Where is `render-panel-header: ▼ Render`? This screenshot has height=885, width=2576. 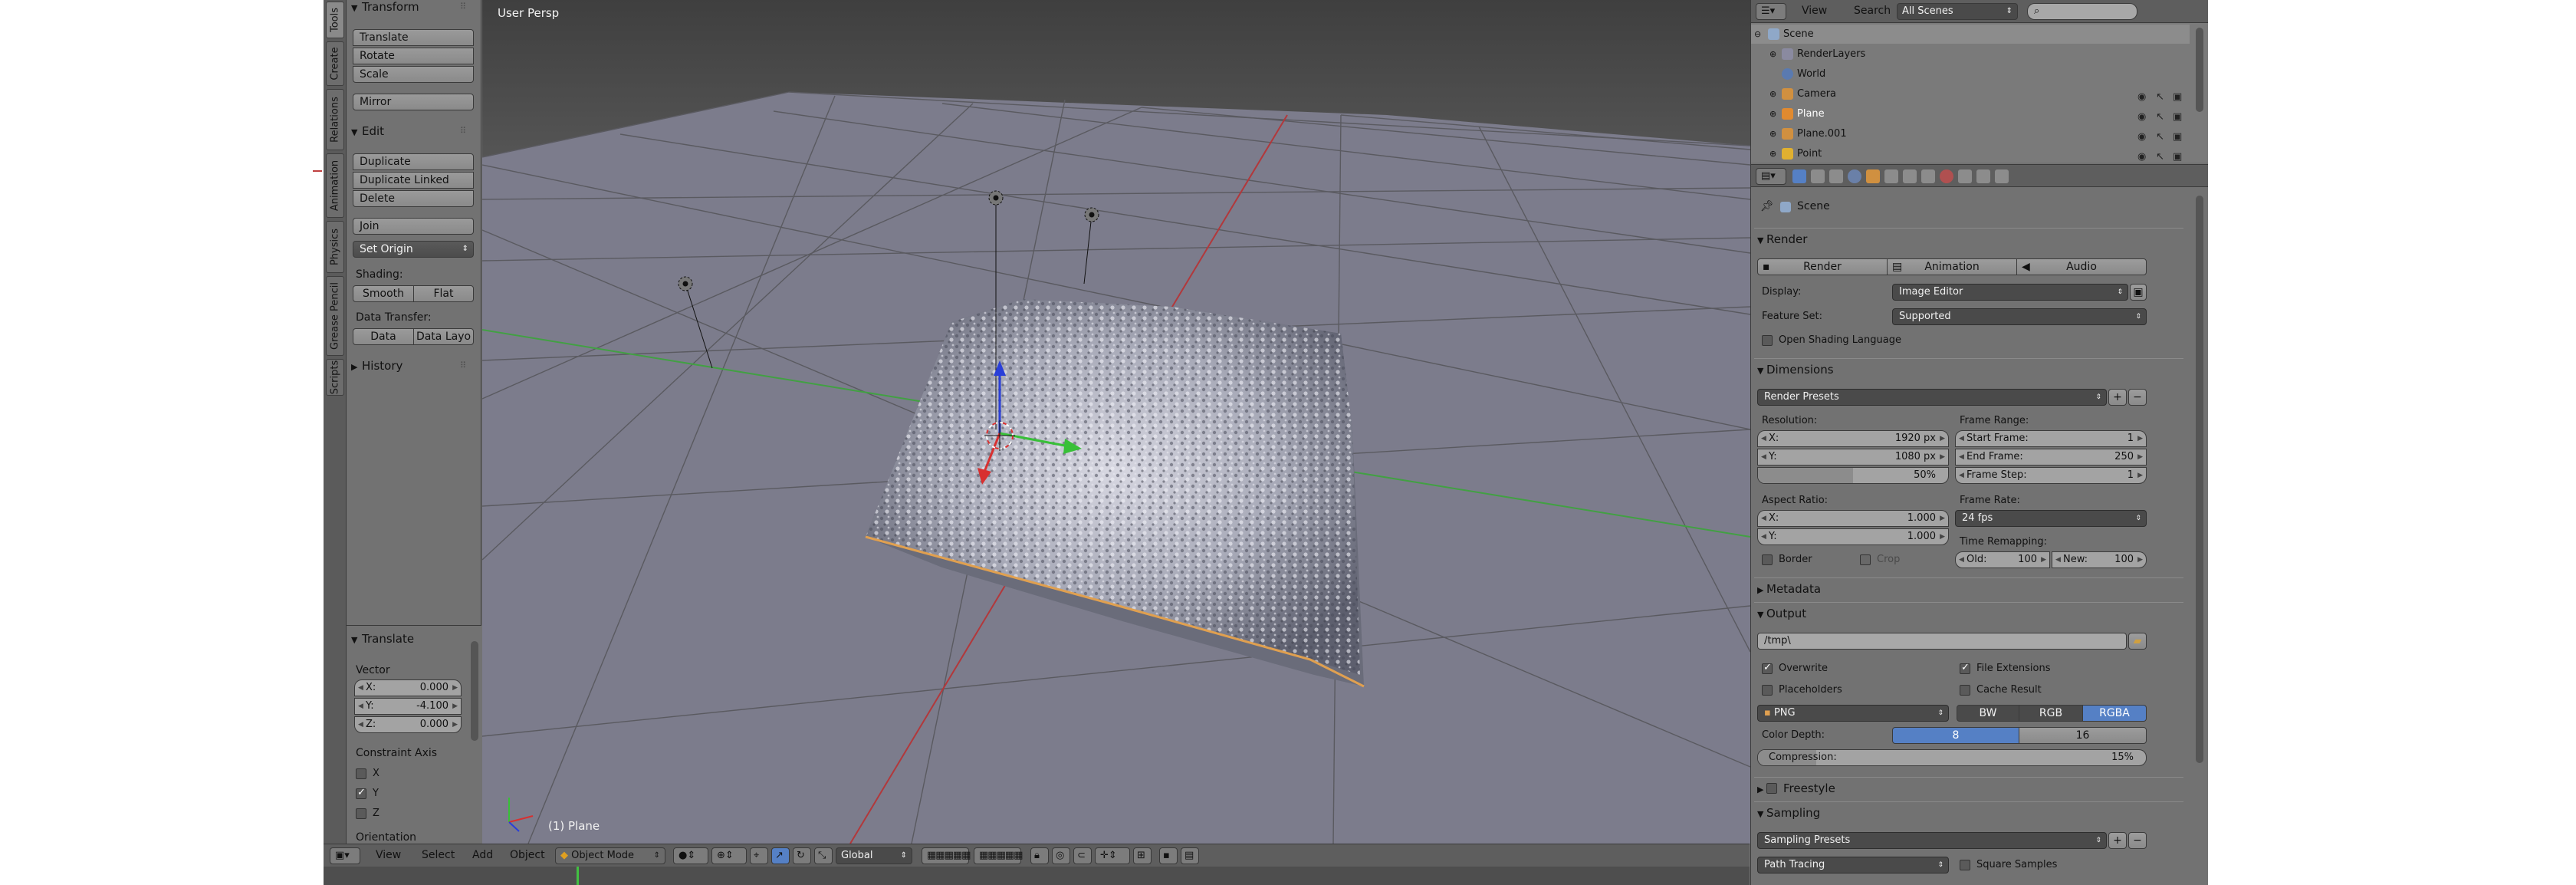
render-panel-header: ▼ Render is located at coordinates (1969, 238).